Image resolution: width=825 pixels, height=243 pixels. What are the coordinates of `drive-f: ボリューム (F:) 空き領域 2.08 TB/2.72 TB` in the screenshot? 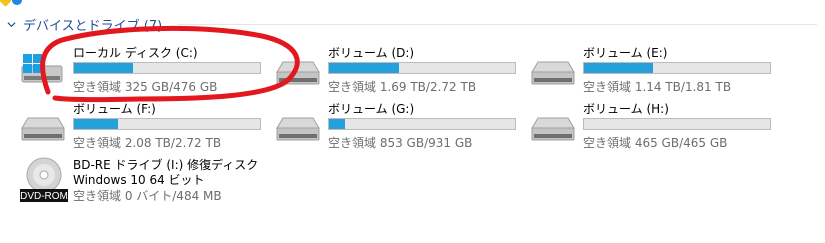 It's located at (145, 125).